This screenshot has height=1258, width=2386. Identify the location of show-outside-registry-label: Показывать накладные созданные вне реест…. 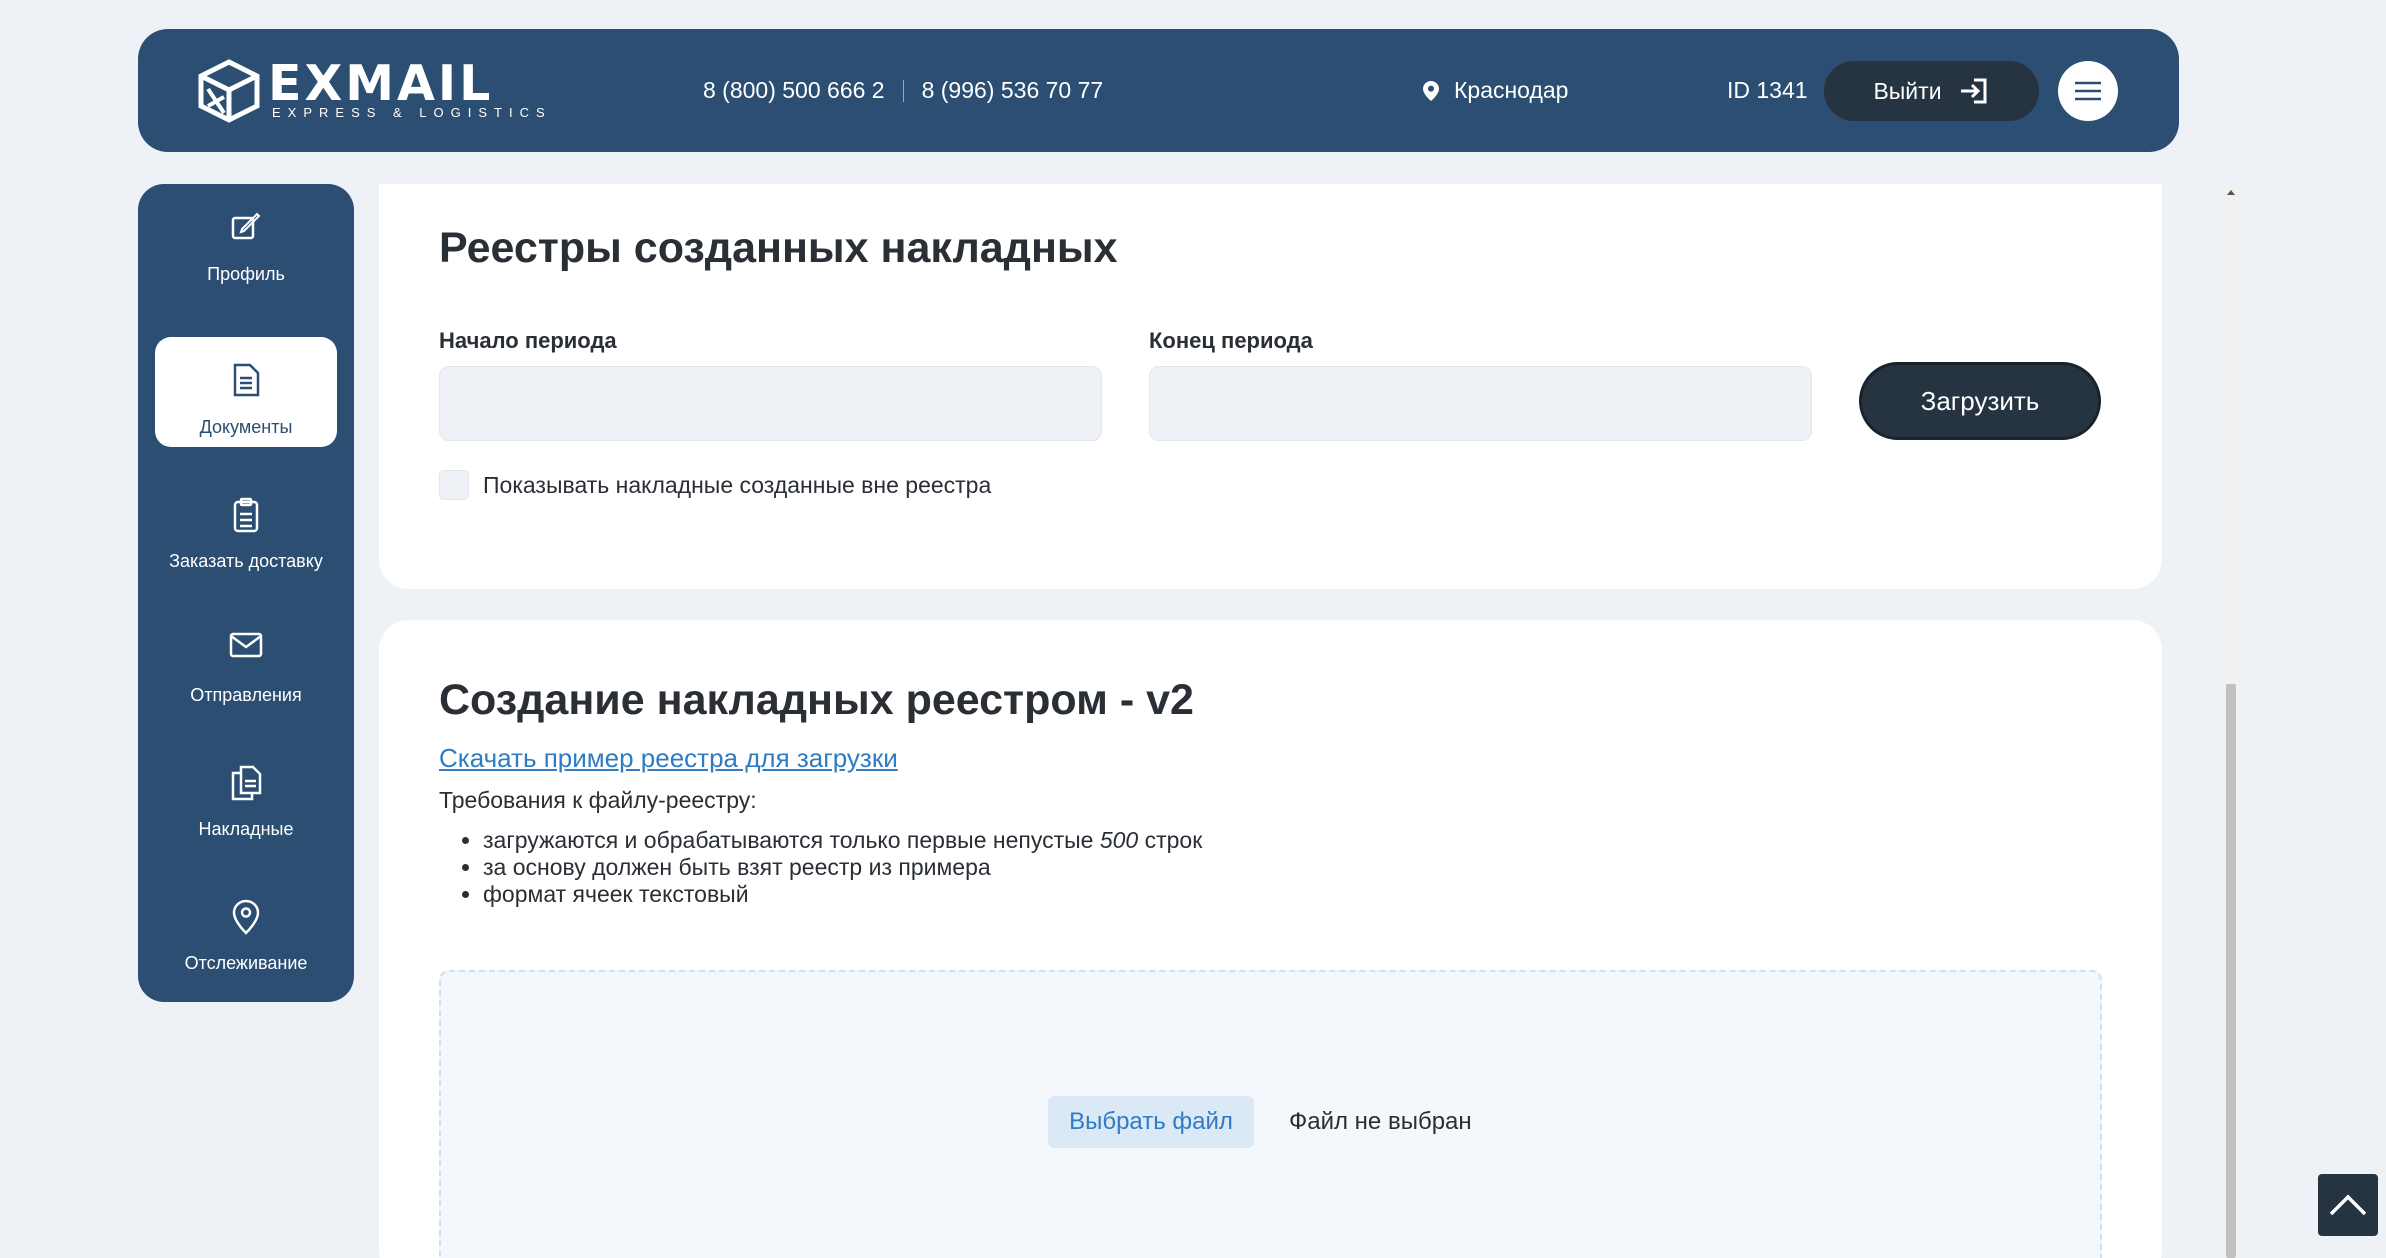
(737, 485).